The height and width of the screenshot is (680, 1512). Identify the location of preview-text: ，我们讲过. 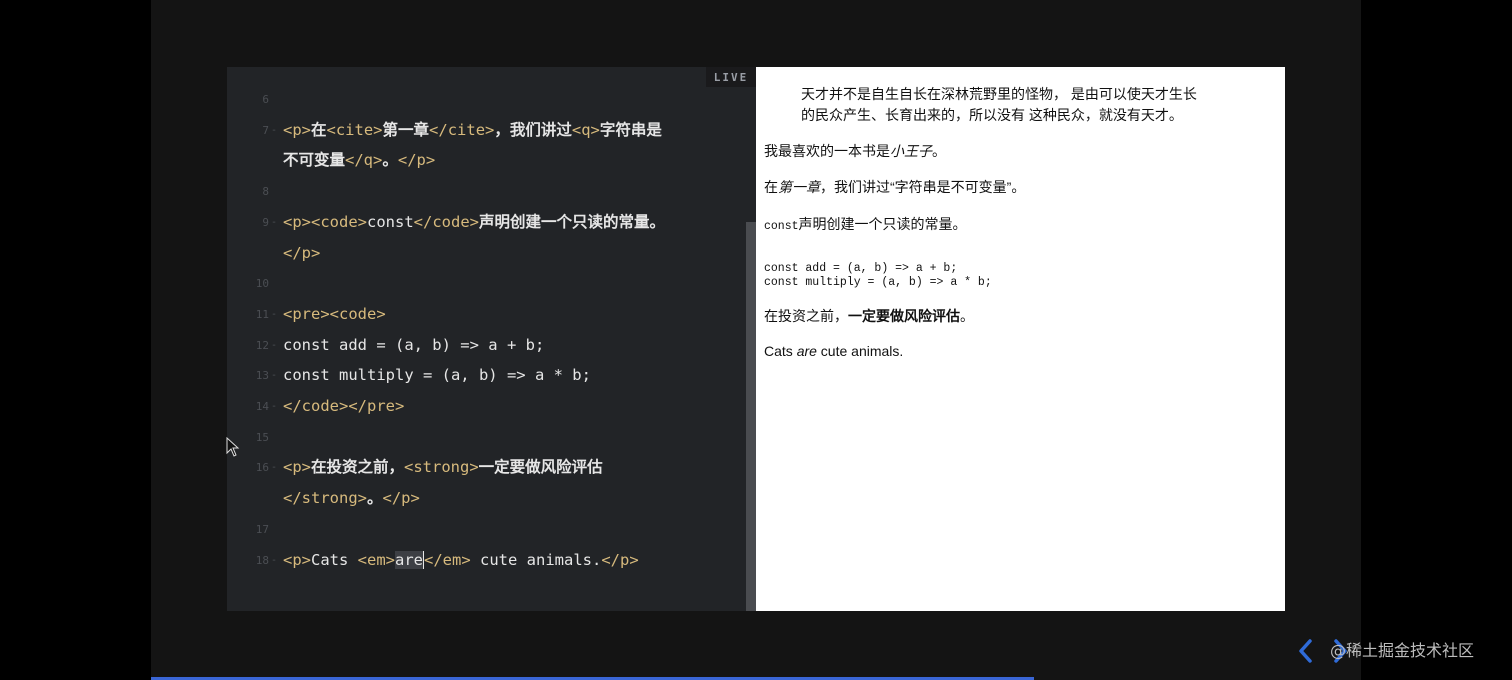
(855, 187).